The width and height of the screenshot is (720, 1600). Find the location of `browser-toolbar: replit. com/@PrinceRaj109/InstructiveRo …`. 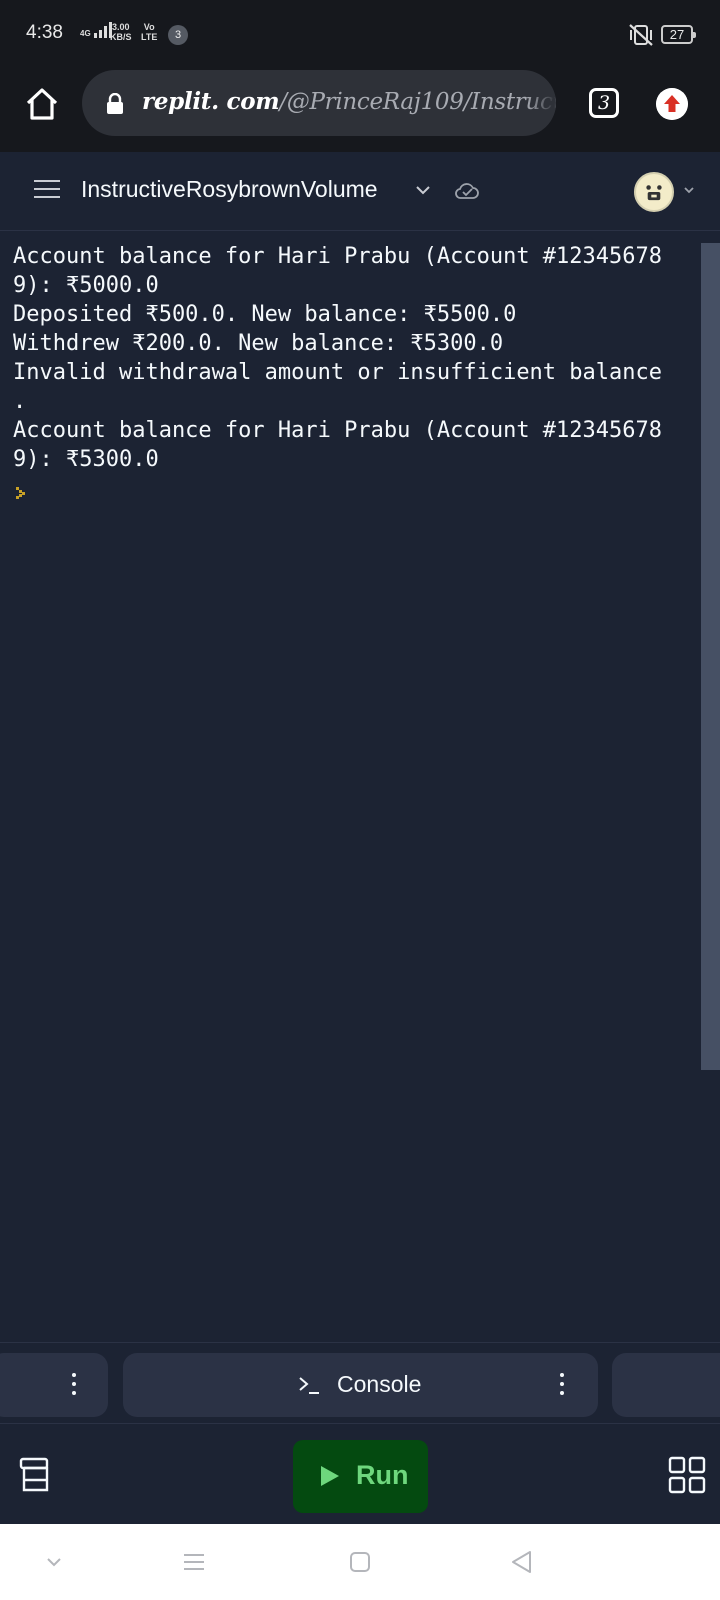

browser-toolbar: replit. com/@PrinceRaj109/InstructiveRo … is located at coordinates (360, 111).